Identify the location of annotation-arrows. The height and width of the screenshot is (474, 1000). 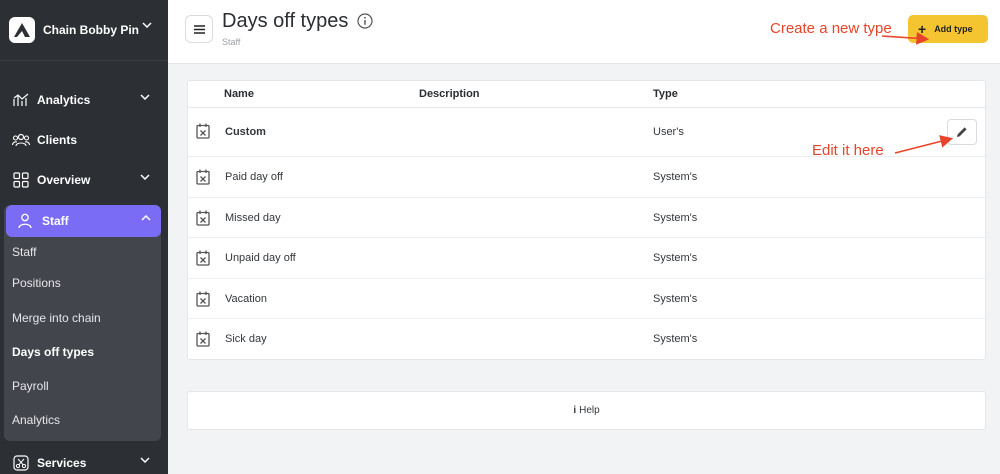
(917, 92).